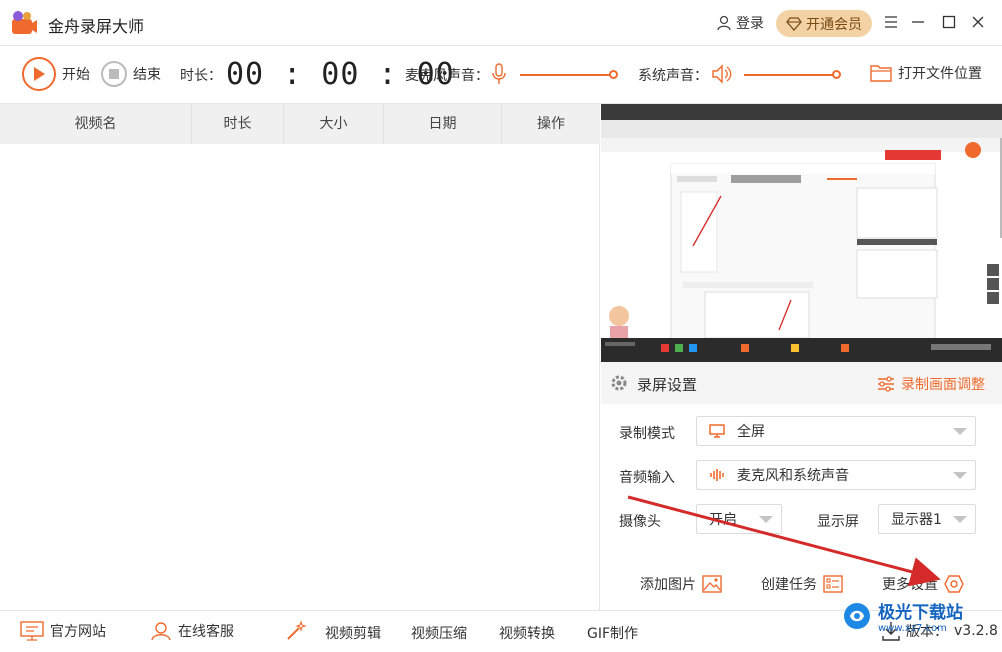 This screenshot has height=652, width=1002. I want to click on display-select: 显示器1, so click(927, 519).